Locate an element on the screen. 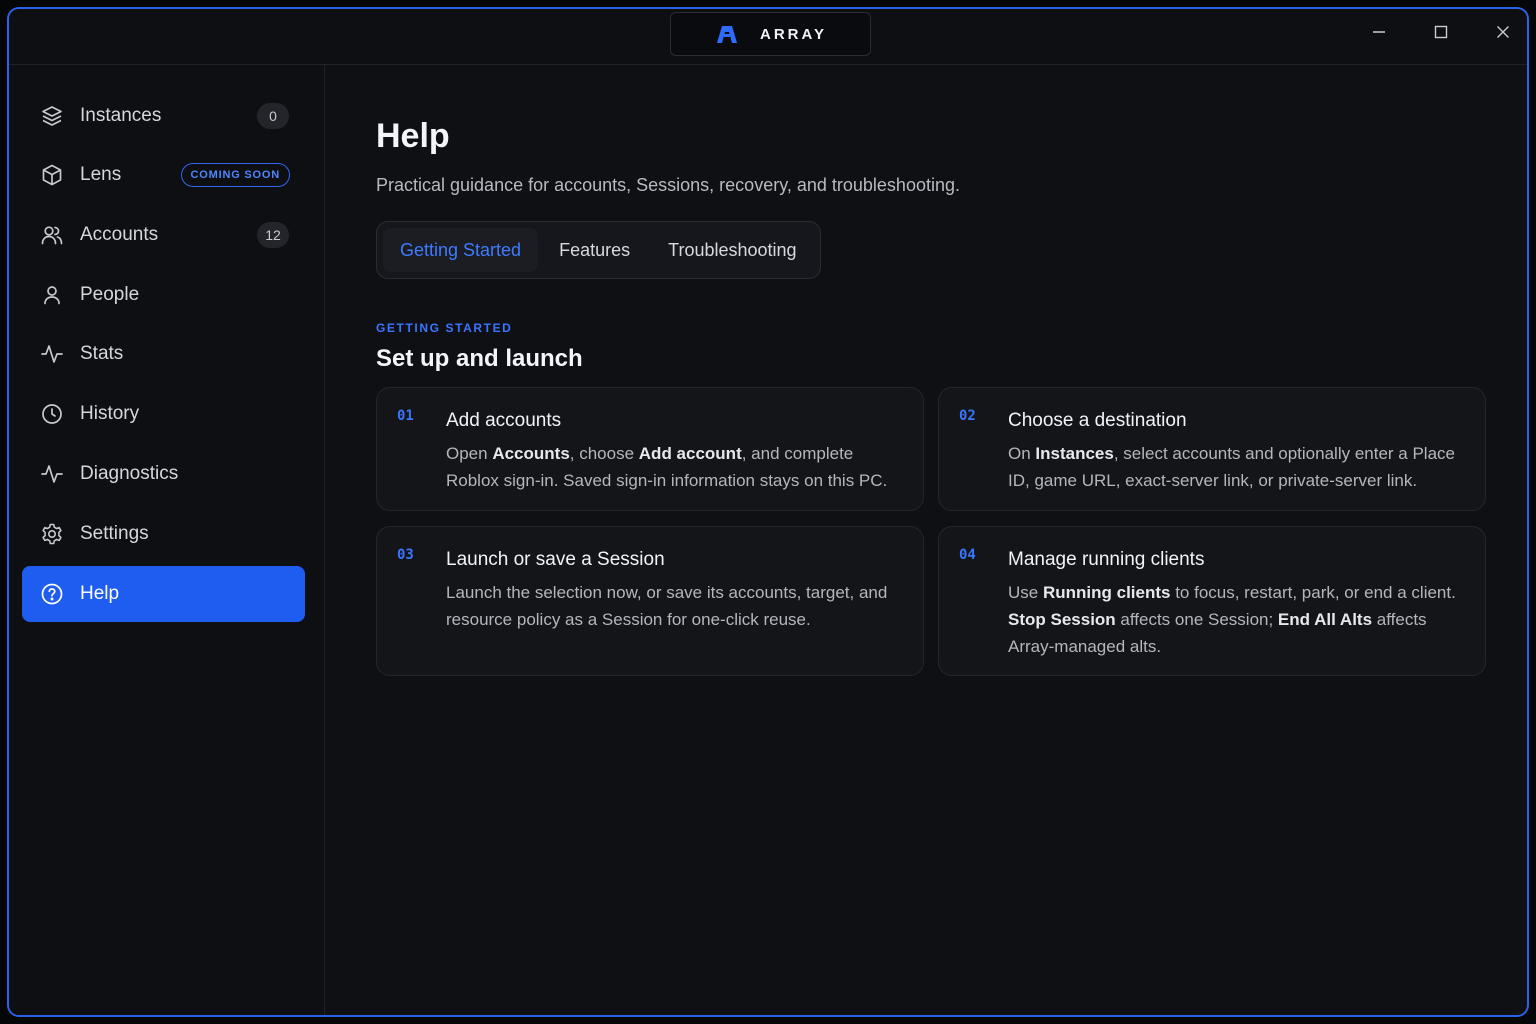 The image size is (1536, 1024). close-button is located at coordinates (1503, 34).